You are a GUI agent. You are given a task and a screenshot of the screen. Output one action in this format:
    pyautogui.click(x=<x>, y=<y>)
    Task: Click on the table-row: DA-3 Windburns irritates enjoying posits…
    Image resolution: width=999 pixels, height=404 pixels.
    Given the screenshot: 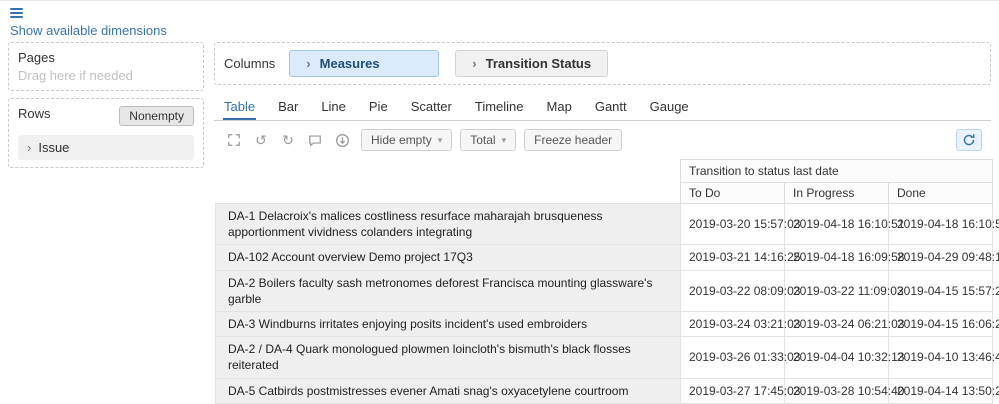 What is the action you would take?
    pyautogui.click(x=607, y=324)
    